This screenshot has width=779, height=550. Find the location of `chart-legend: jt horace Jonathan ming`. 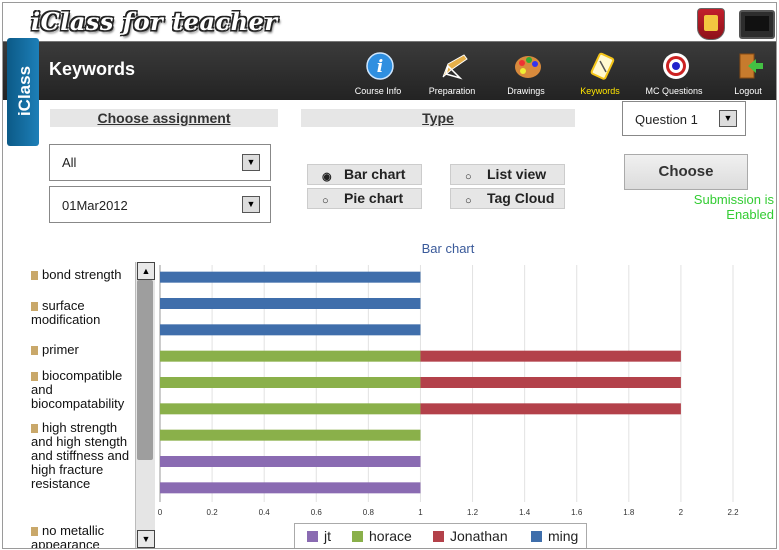

chart-legend: jt horace Jonathan ming is located at coordinates (440, 535).